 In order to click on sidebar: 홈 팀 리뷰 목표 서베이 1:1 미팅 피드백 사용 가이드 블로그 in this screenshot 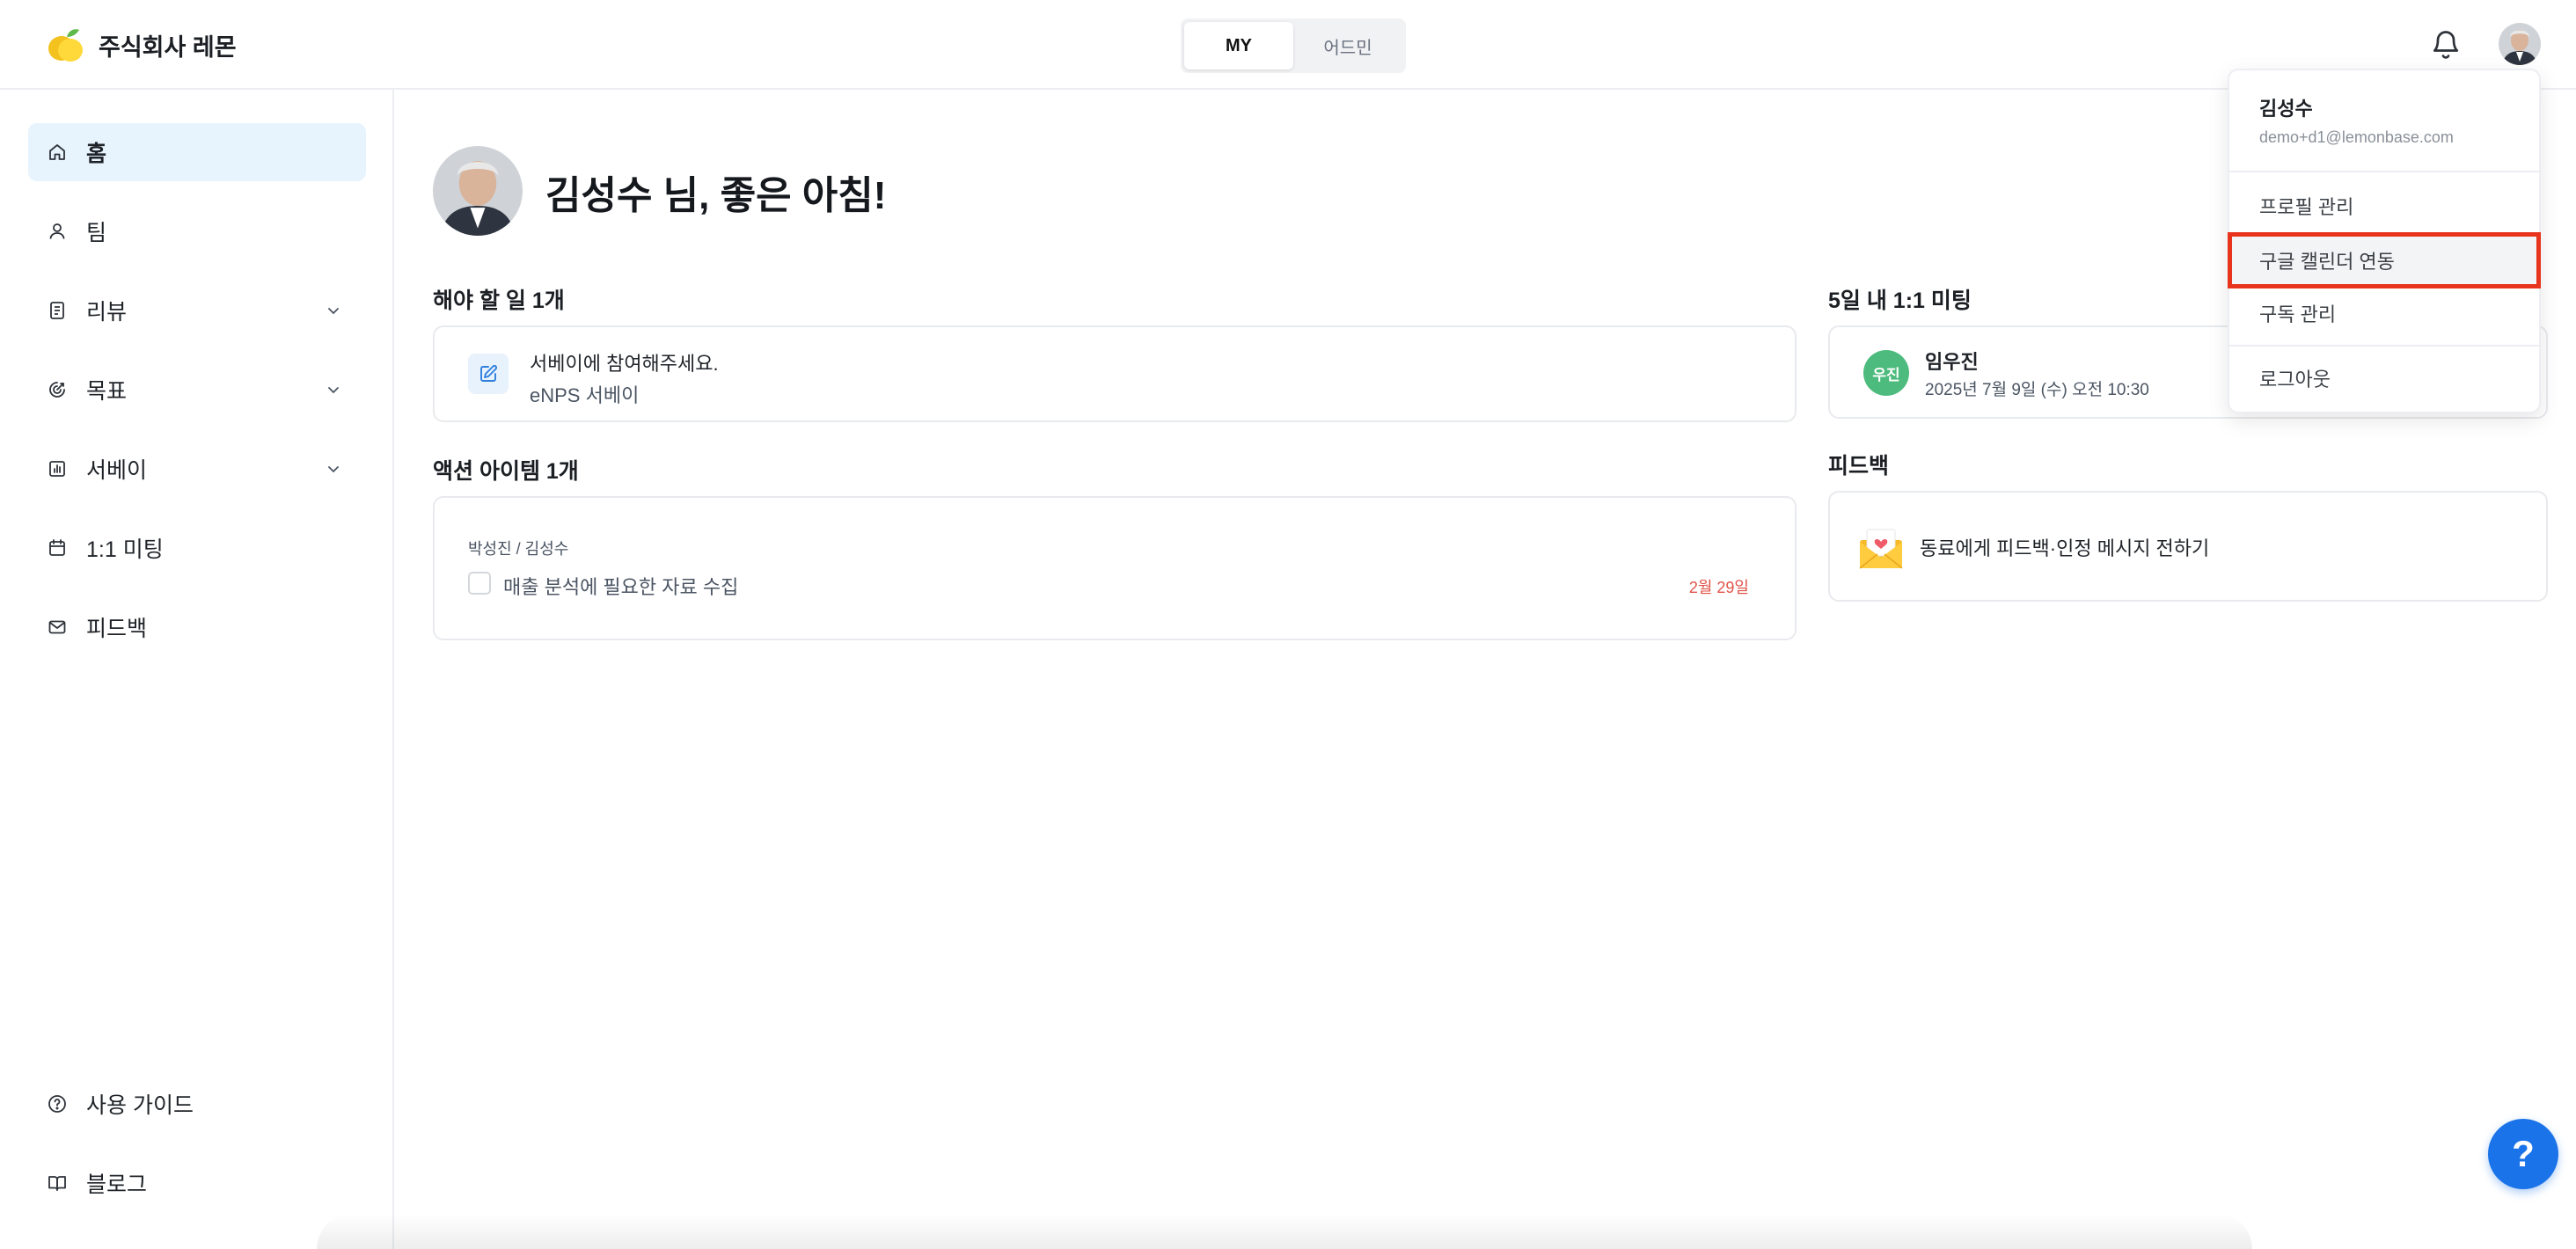, I will do `click(197, 670)`.